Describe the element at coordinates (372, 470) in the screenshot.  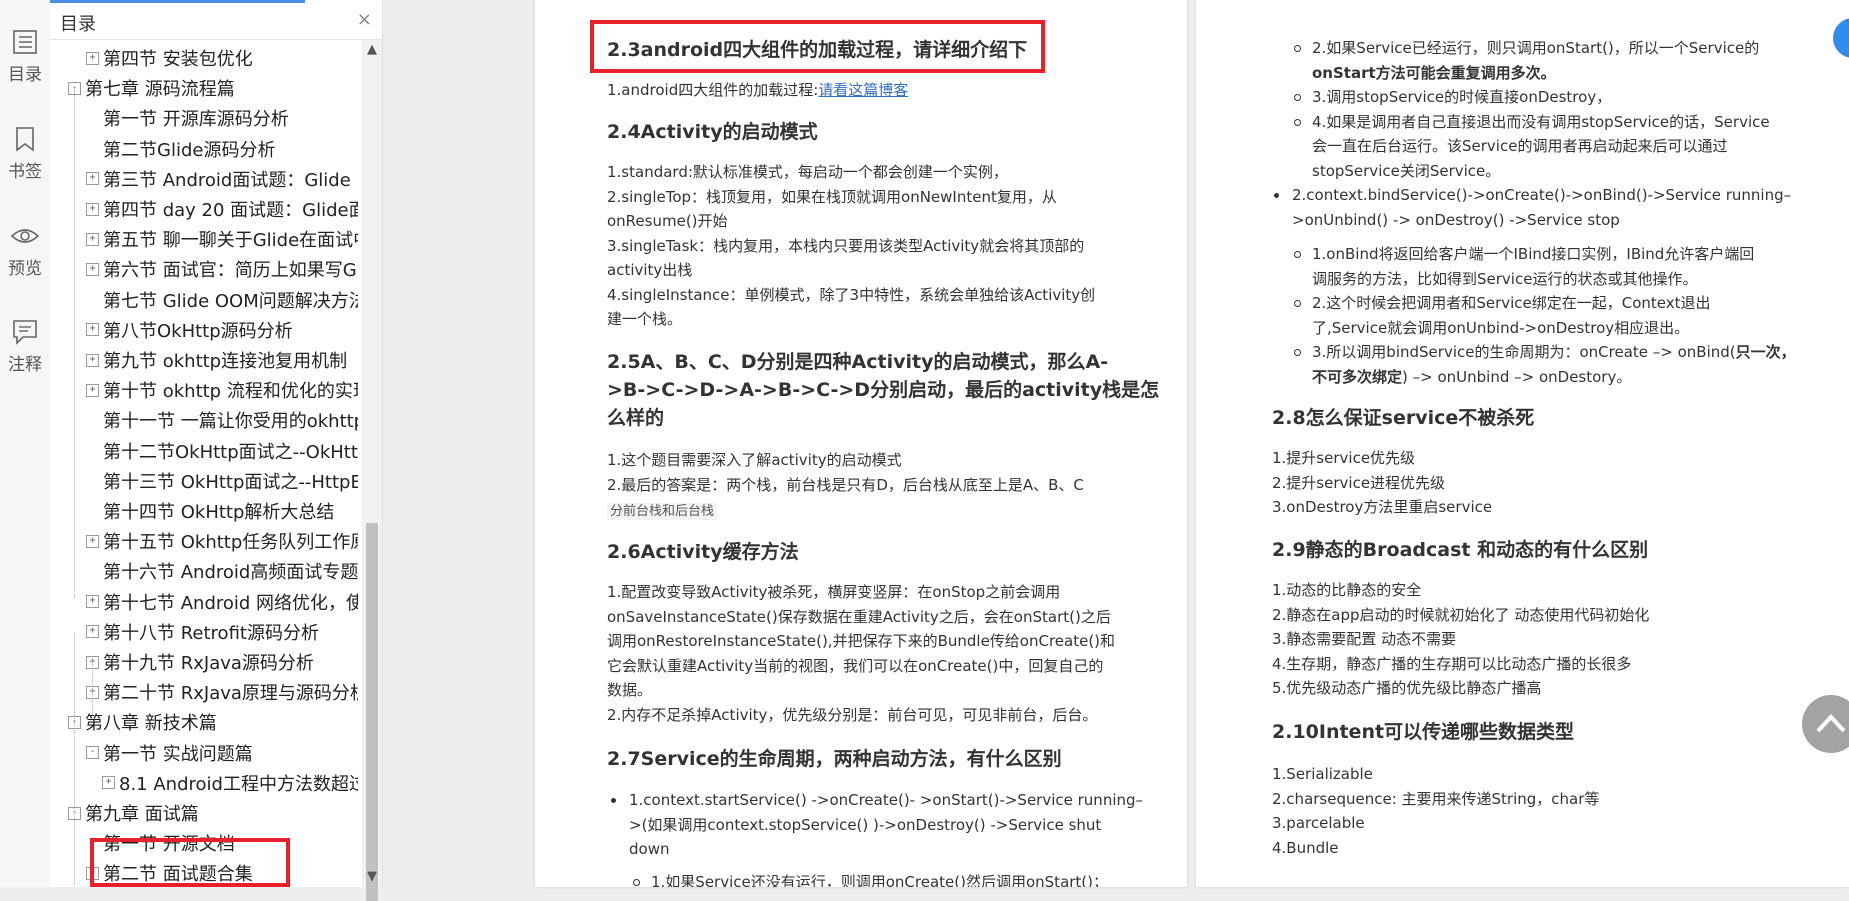
I see `outline-scrollbar: ▲ ▼` at that location.